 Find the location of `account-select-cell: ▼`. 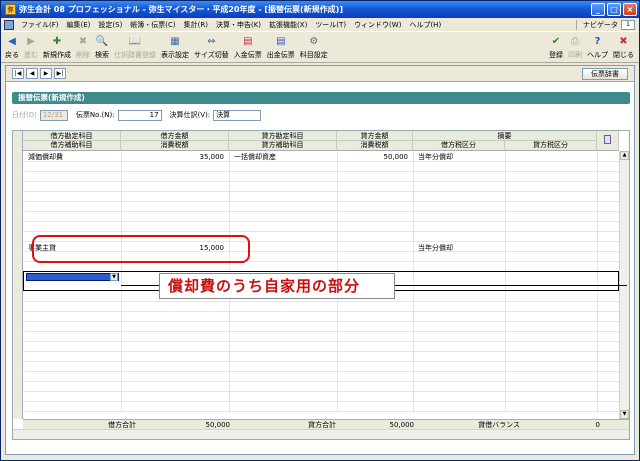

account-select-cell: ▼ is located at coordinates (72, 277).